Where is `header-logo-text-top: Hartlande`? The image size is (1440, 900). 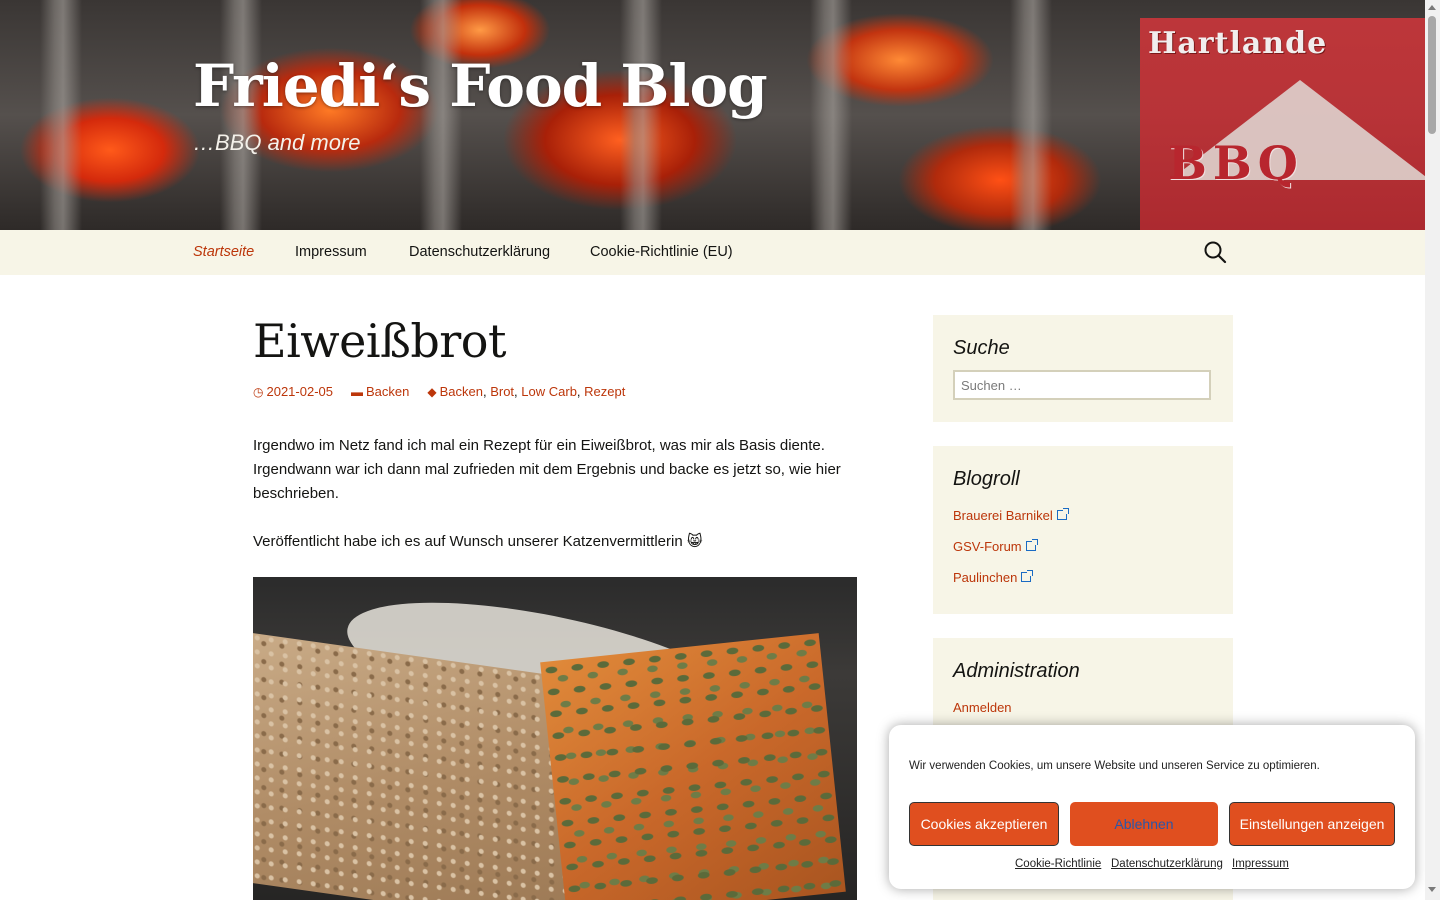 header-logo-text-top: Hartlande is located at coordinates (1238, 43).